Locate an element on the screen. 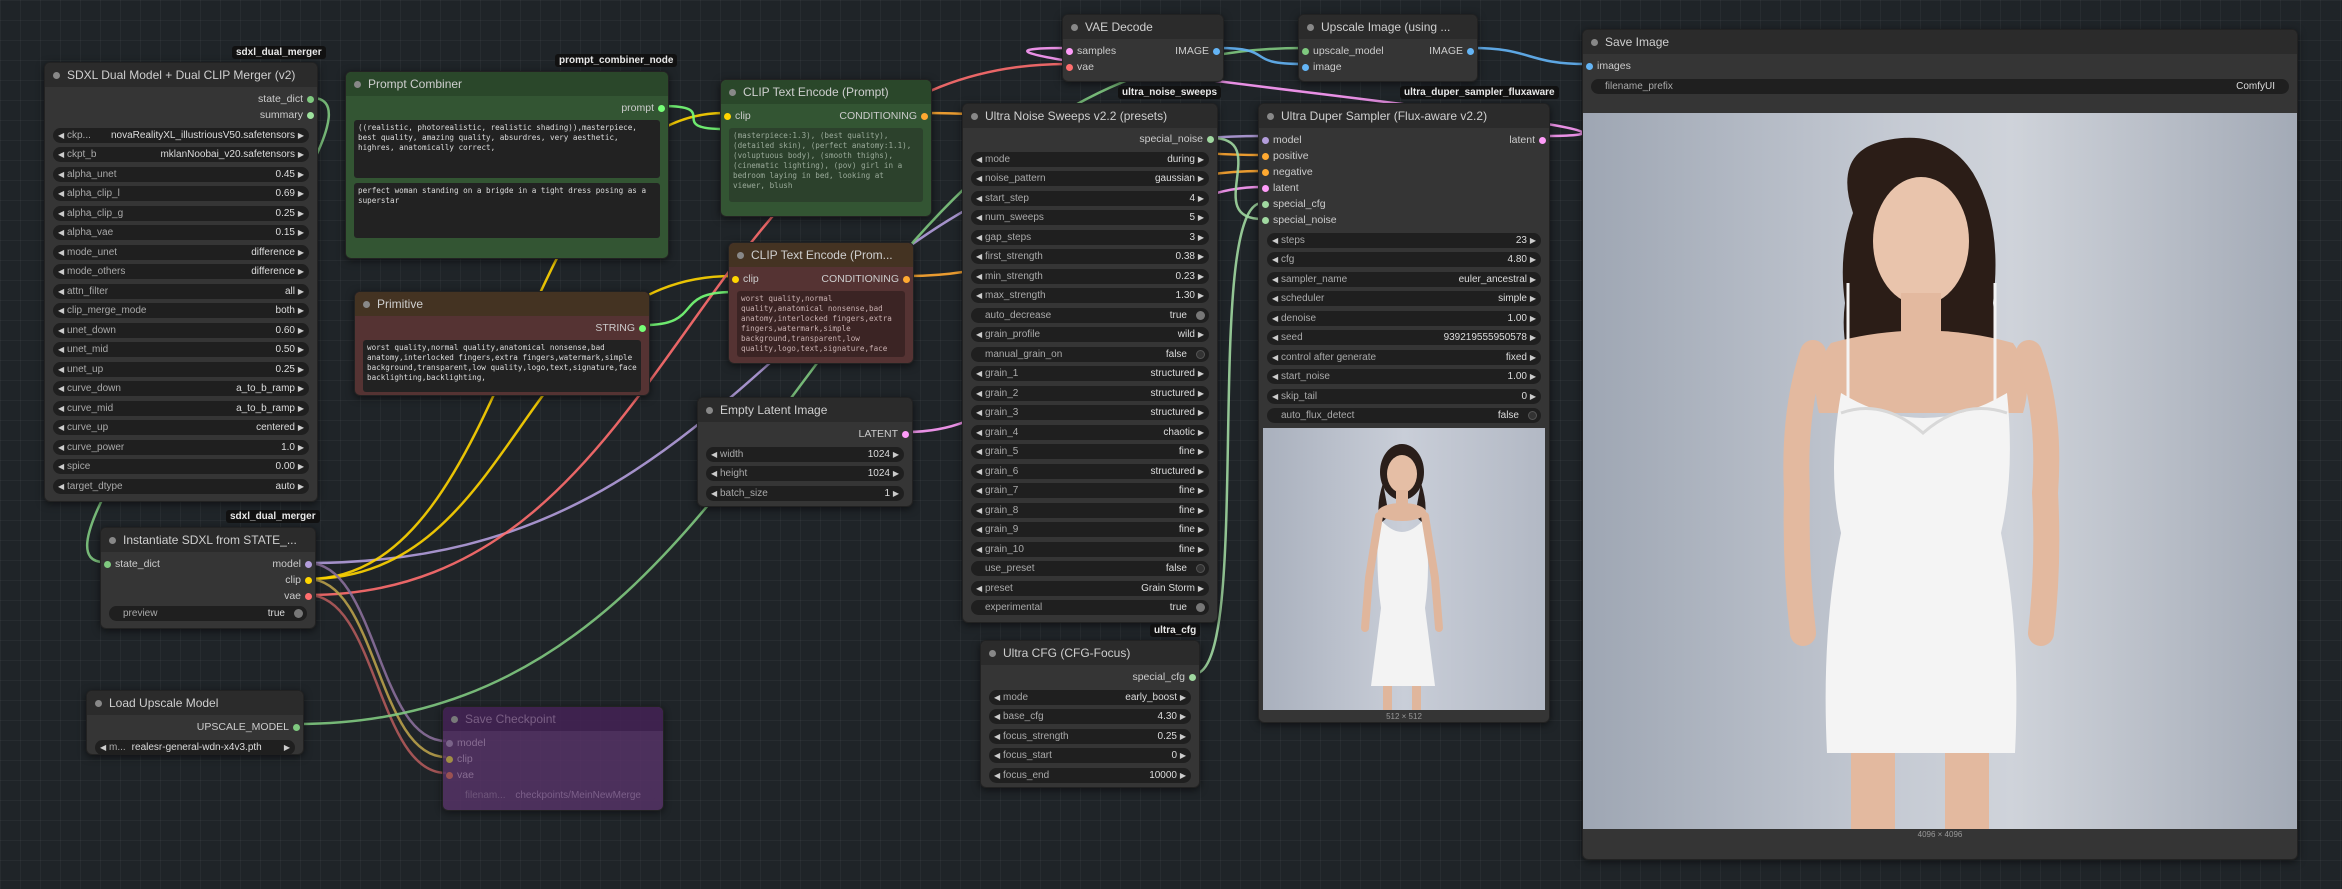 The width and height of the screenshot is (2342, 889). output-special-noise: special_noise is located at coordinates (1178, 139).